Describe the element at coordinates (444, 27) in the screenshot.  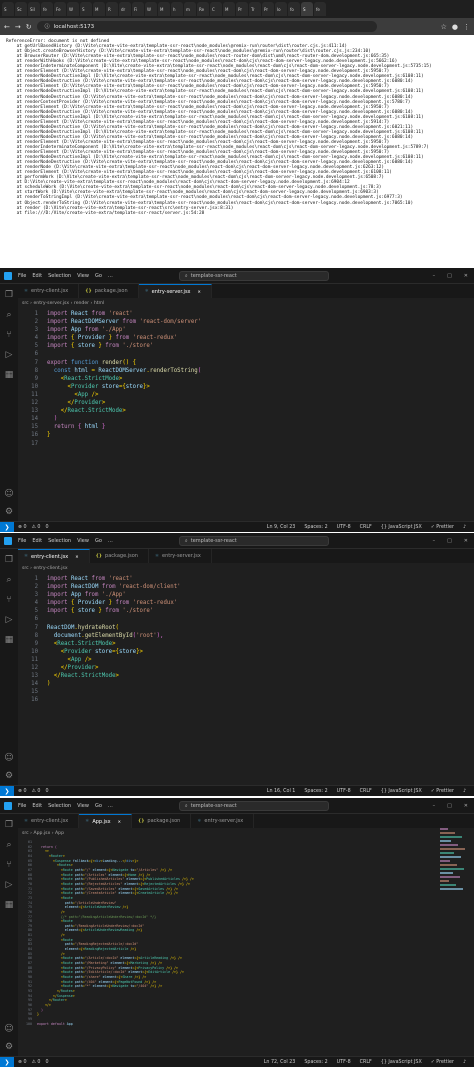
I see `star-icon: ☆` at that location.